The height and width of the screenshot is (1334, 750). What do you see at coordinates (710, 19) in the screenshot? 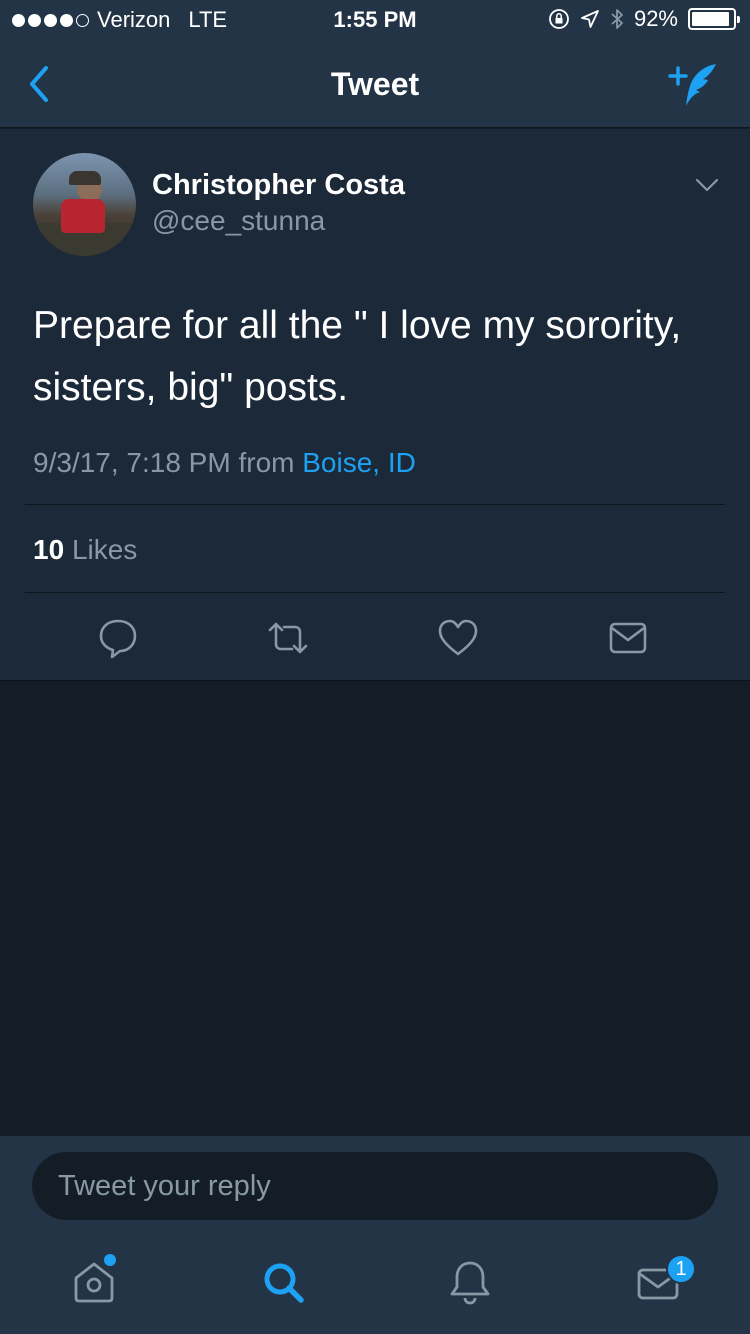
I see `battery-fill` at bounding box center [710, 19].